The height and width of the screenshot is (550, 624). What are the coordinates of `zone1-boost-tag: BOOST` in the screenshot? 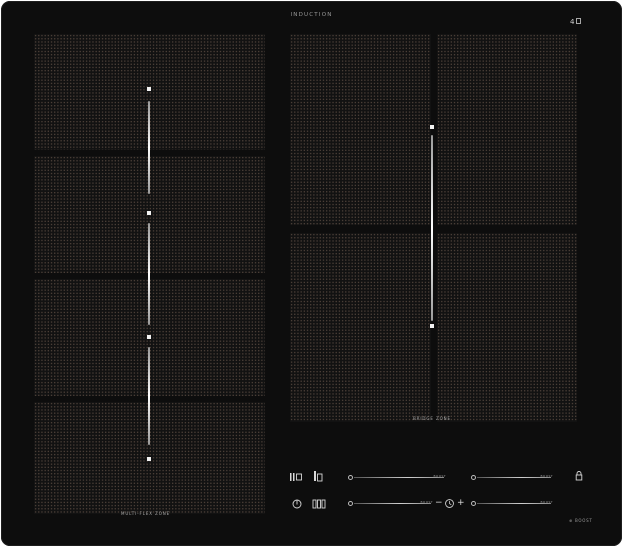 It's located at (439, 476).